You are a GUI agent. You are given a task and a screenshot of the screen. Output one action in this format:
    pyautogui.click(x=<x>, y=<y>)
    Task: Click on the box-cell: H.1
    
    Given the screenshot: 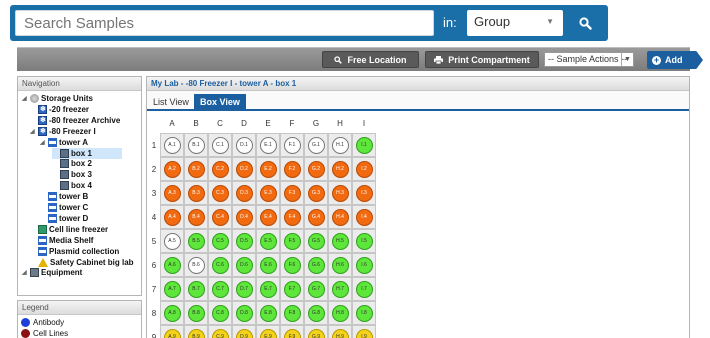 What is the action you would take?
    pyautogui.click(x=340, y=145)
    